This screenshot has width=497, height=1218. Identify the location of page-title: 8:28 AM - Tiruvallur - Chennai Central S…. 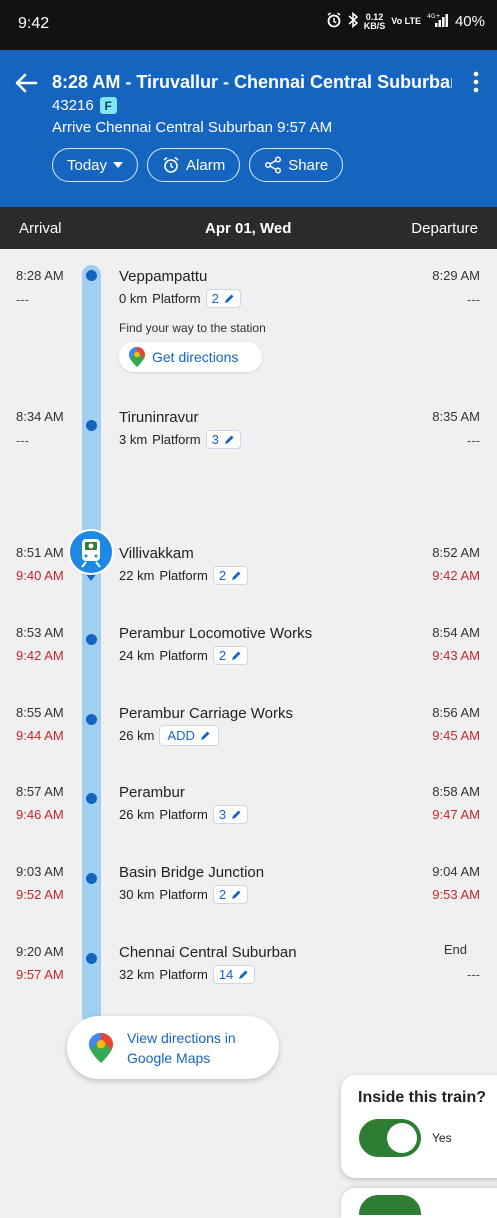
(252, 82).